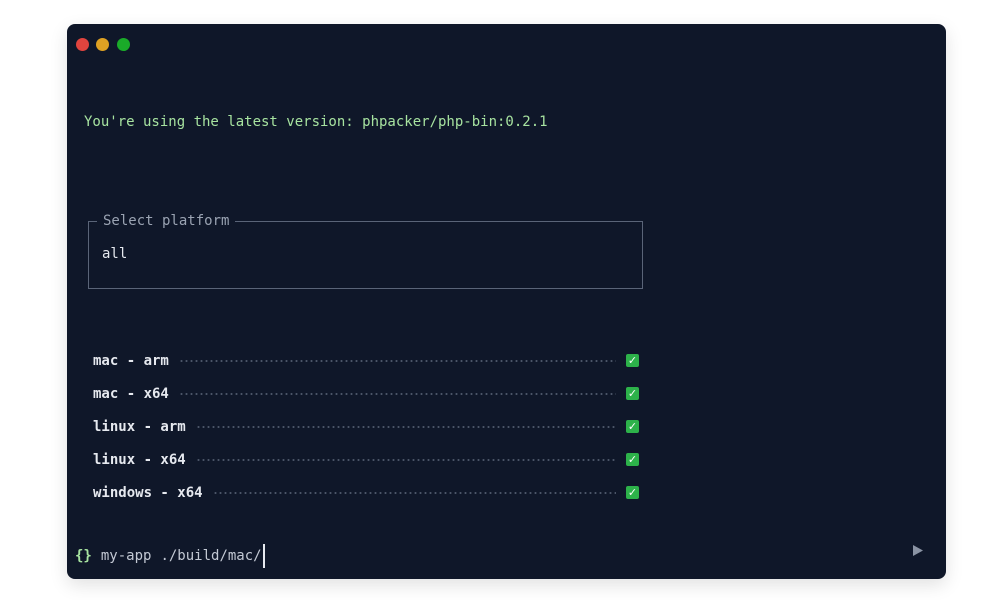 This screenshot has height=600, width=1000. Describe the element at coordinates (131, 393) in the screenshot. I see `platform-label: mac - x64` at that location.